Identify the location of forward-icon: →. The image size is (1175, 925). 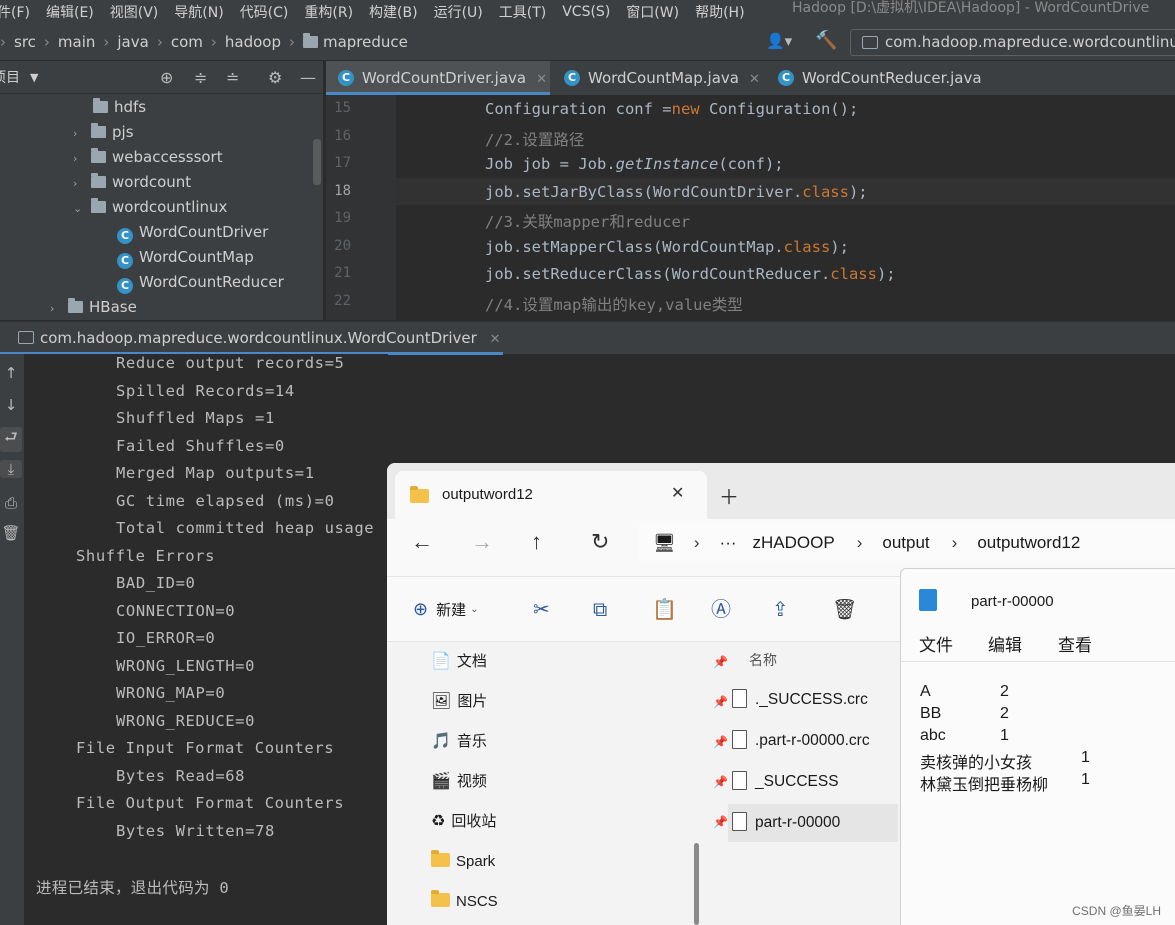
(482, 542).